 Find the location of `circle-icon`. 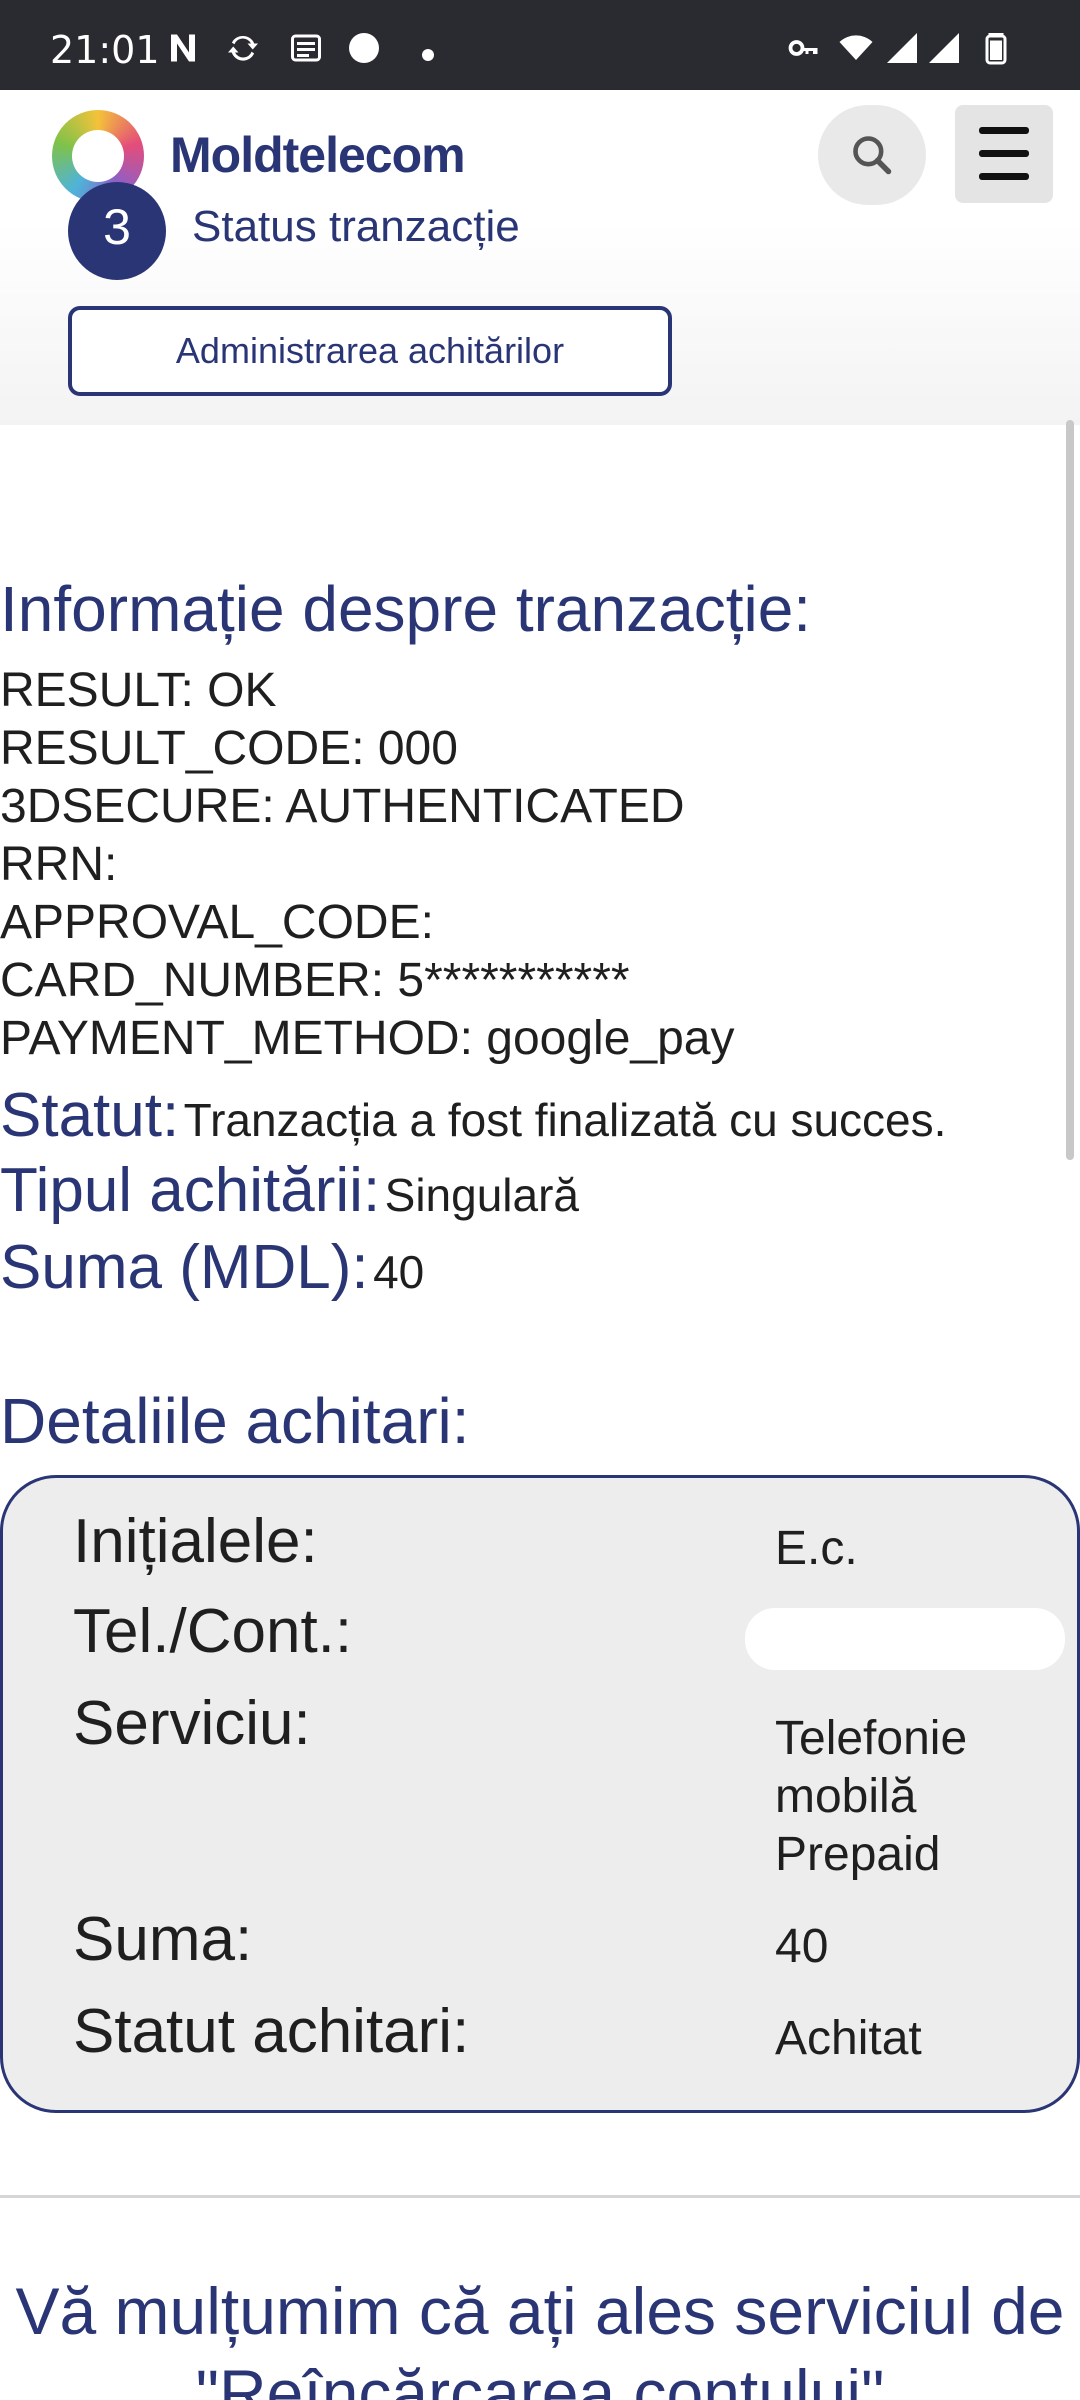

circle-icon is located at coordinates (364, 48).